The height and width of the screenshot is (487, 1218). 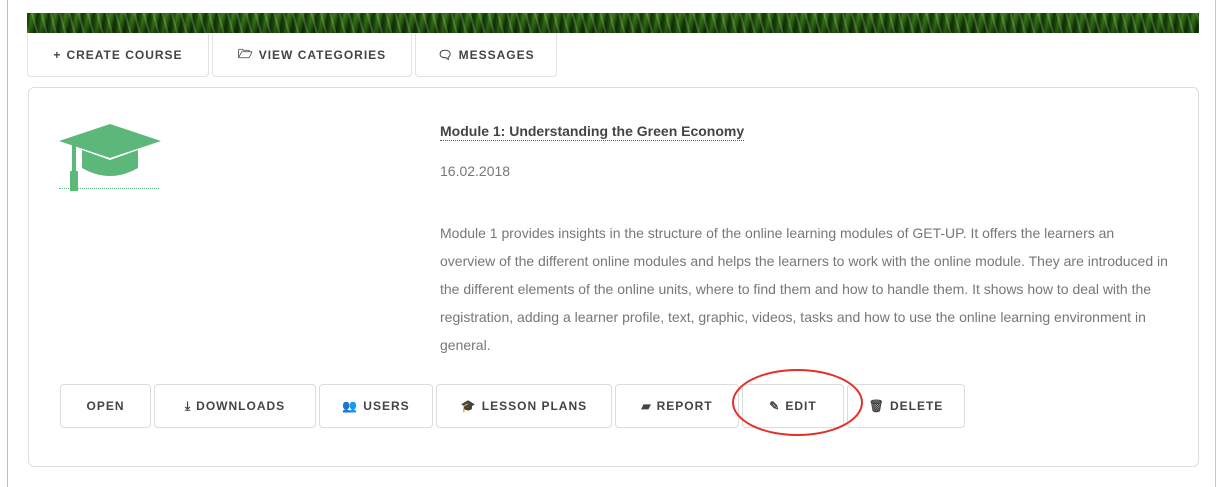 I want to click on downloads-label: DOWNLOADS, so click(x=241, y=406).